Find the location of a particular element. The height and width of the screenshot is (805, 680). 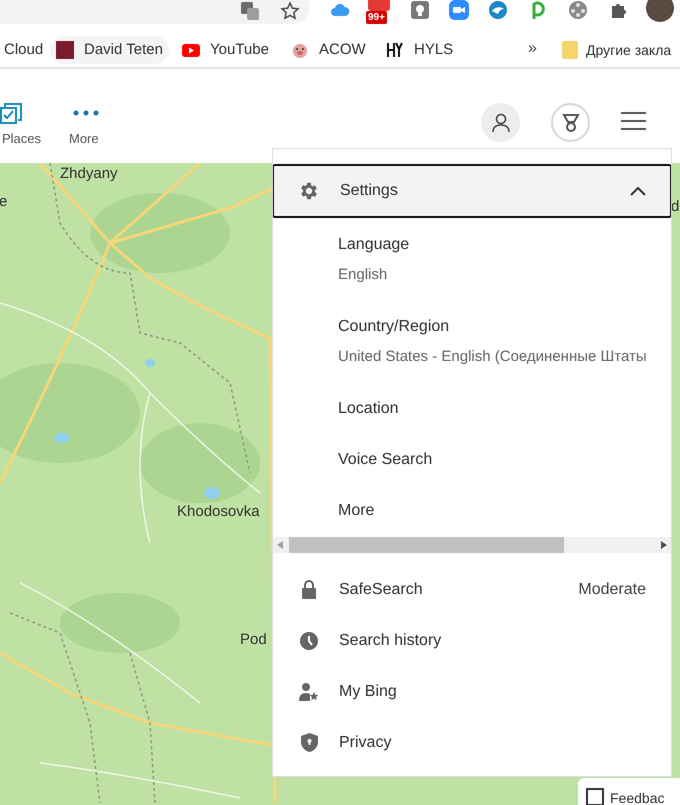

setting-value: United States - English (Соединенные Штаты is located at coordinates (493, 357).